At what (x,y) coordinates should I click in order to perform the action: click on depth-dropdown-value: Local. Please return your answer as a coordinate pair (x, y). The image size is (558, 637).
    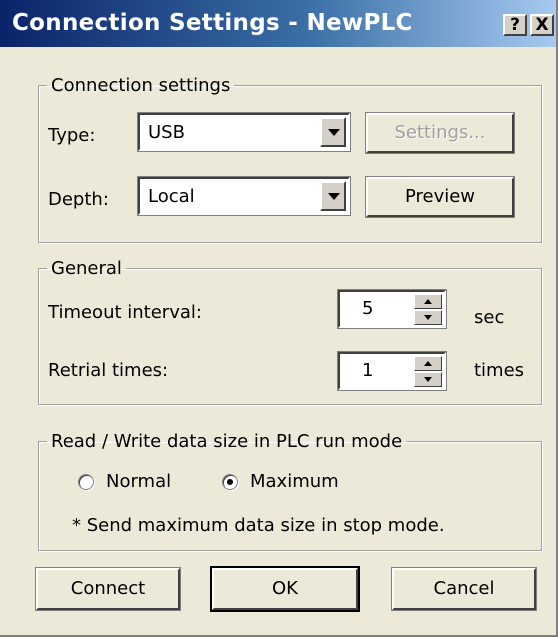
    Looking at the image, I should click on (171, 196).